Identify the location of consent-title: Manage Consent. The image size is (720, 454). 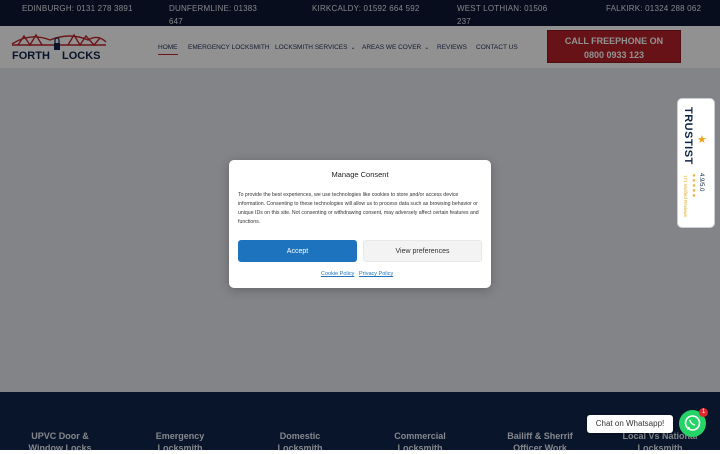
(360, 174).